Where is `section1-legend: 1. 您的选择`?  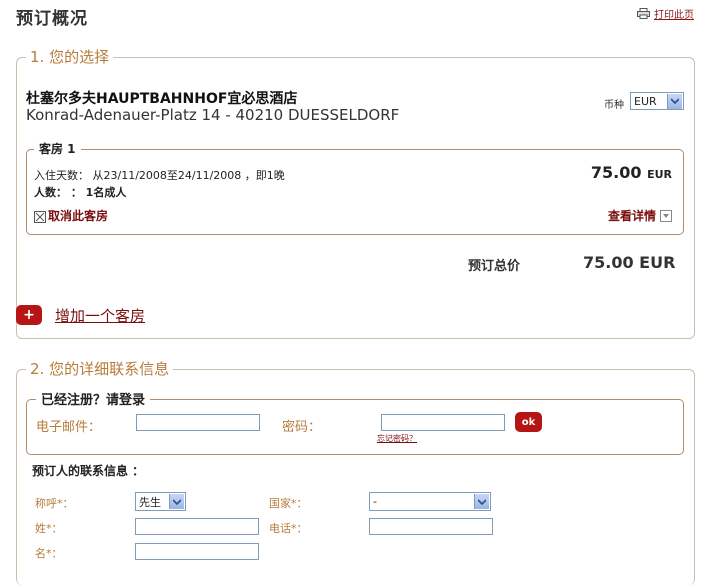 section1-legend: 1. 您的选择 is located at coordinates (70, 56).